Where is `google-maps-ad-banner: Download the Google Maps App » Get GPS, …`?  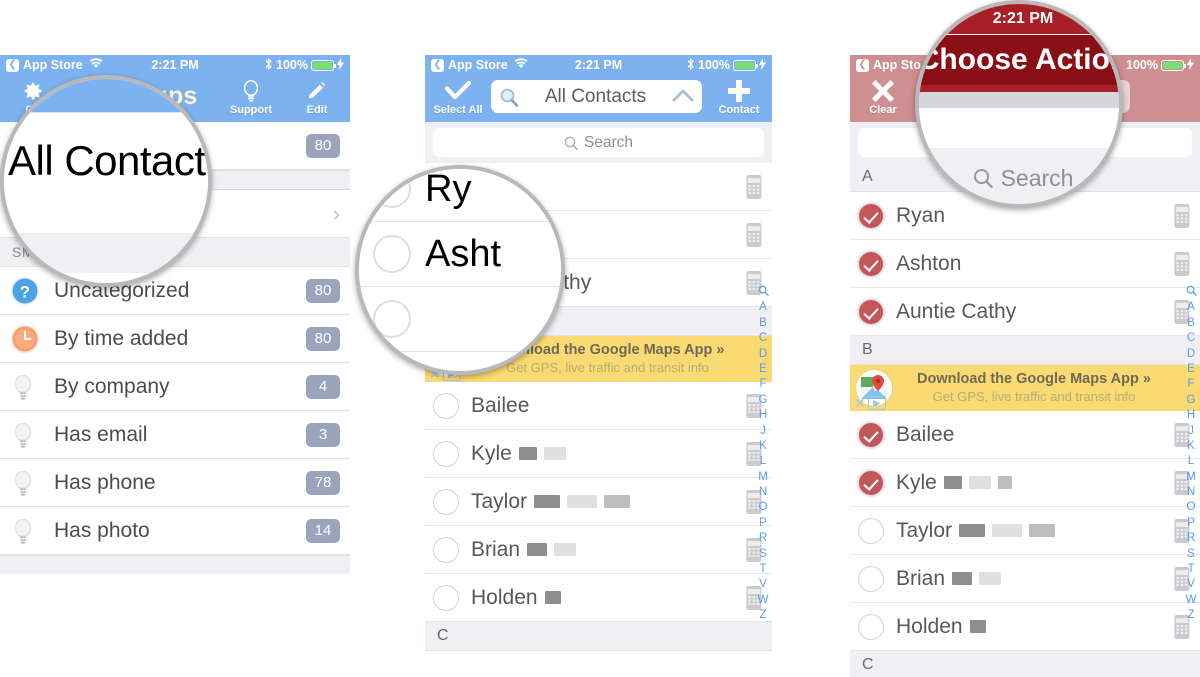 google-maps-ad-banner: Download the Google Maps App » Get GPS, … is located at coordinates (1025, 388).